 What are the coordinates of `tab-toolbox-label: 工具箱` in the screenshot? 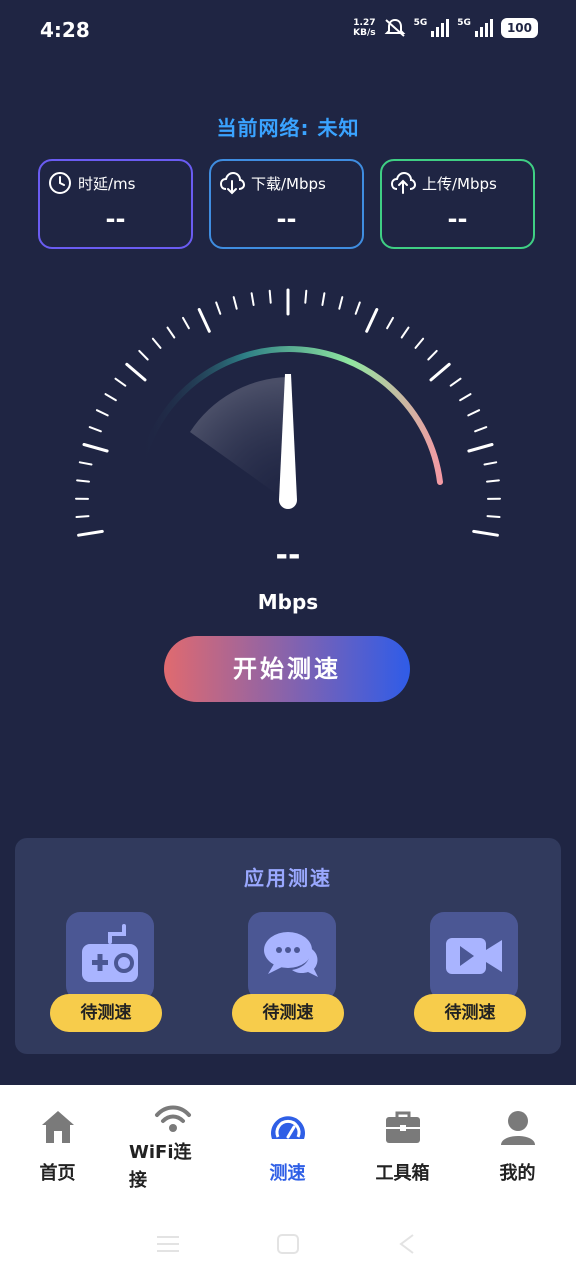 It's located at (402, 1173).